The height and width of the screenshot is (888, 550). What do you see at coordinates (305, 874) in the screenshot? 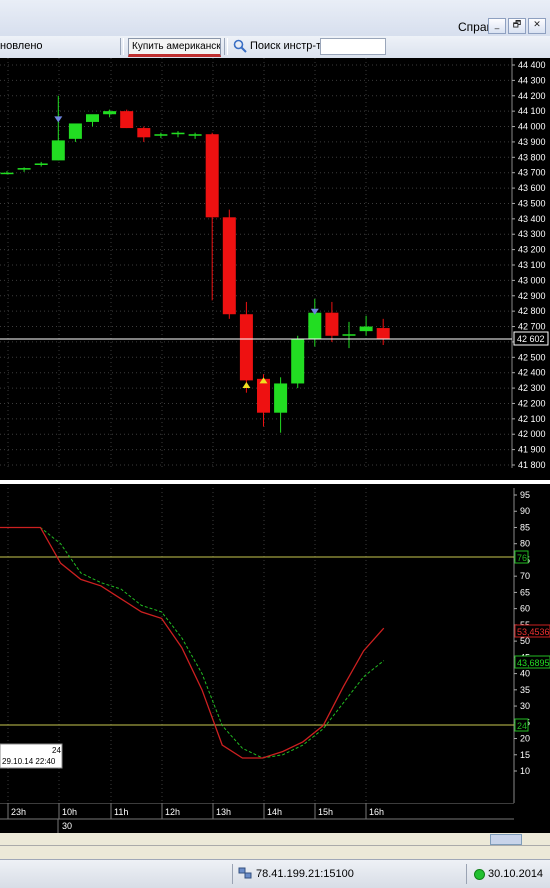
I see `server-address: 78.41.199.21:15100` at bounding box center [305, 874].